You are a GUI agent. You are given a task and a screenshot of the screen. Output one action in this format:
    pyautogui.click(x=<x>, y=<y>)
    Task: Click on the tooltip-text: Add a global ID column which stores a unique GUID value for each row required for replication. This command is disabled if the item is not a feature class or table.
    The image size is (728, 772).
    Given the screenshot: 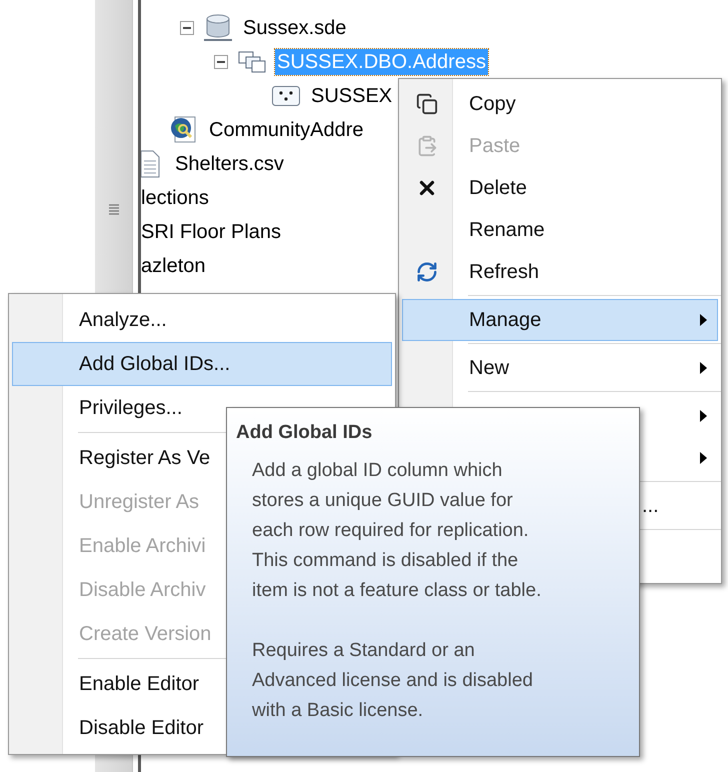 What is the action you would take?
    pyautogui.click(x=397, y=531)
    